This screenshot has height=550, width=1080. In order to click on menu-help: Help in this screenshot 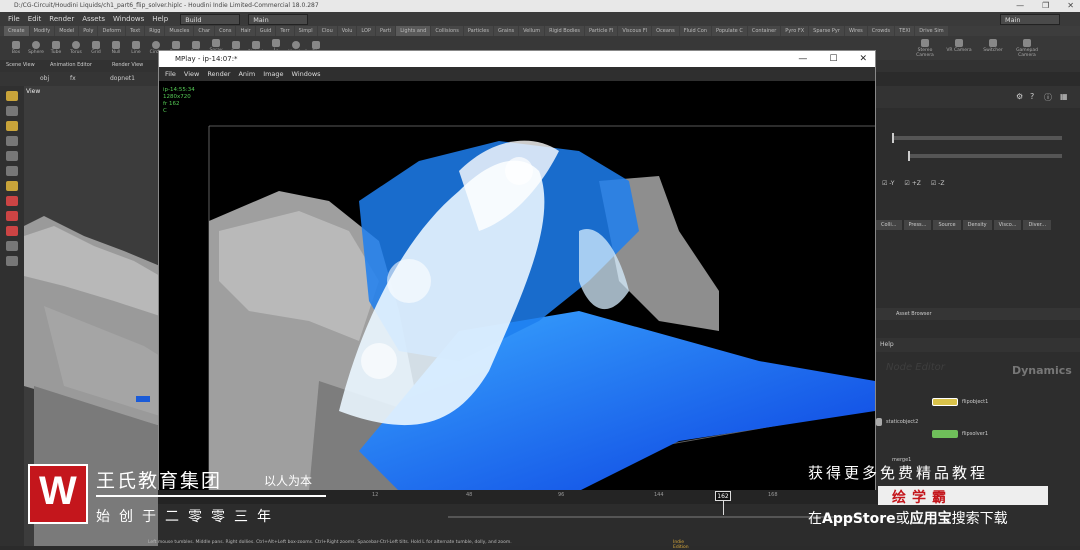, I will do `click(160, 19)`.